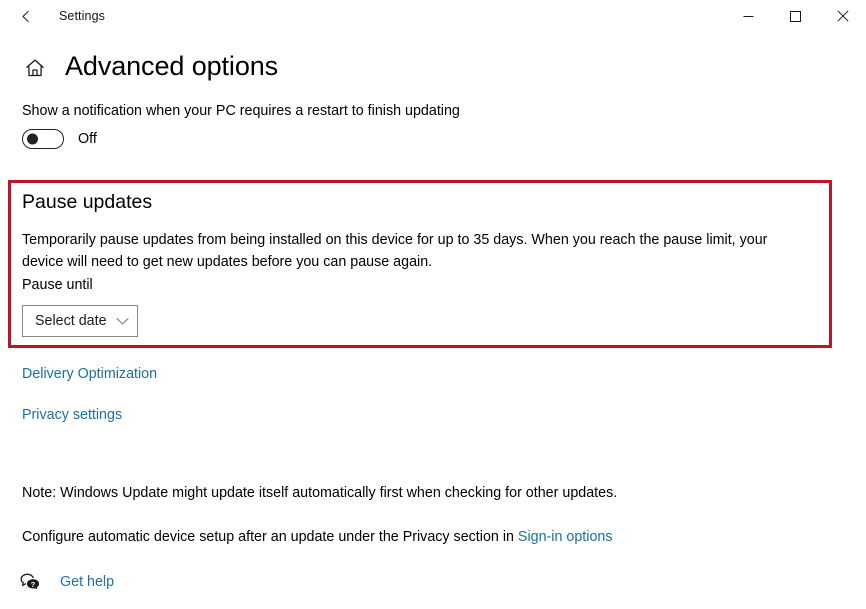 Image resolution: width=866 pixels, height=609 pixels. I want to click on chevron-down-icon, so click(122, 321).